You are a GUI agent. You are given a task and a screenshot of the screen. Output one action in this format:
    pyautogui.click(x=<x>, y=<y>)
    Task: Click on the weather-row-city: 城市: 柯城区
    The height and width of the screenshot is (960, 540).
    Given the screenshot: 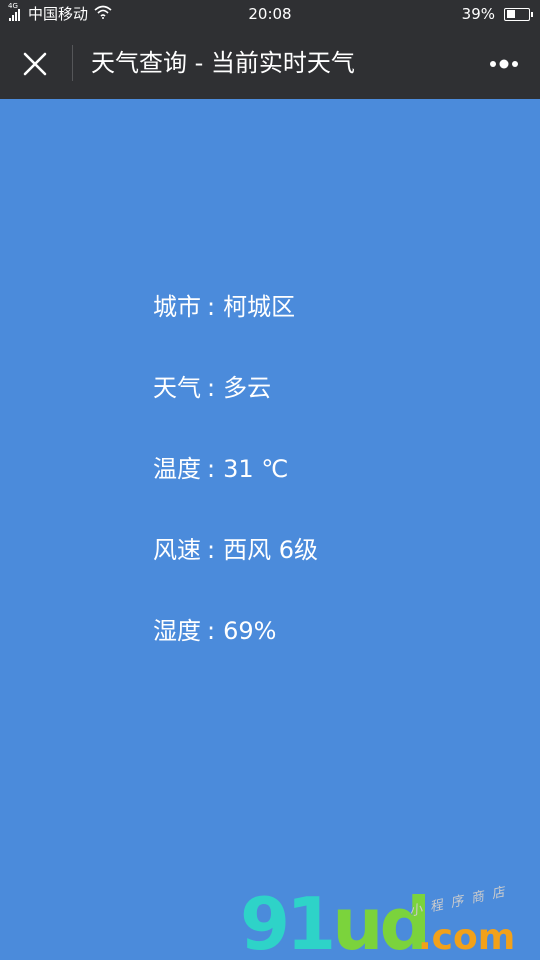 What is the action you would take?
    pyautogui.click(x=235, y=328)
    